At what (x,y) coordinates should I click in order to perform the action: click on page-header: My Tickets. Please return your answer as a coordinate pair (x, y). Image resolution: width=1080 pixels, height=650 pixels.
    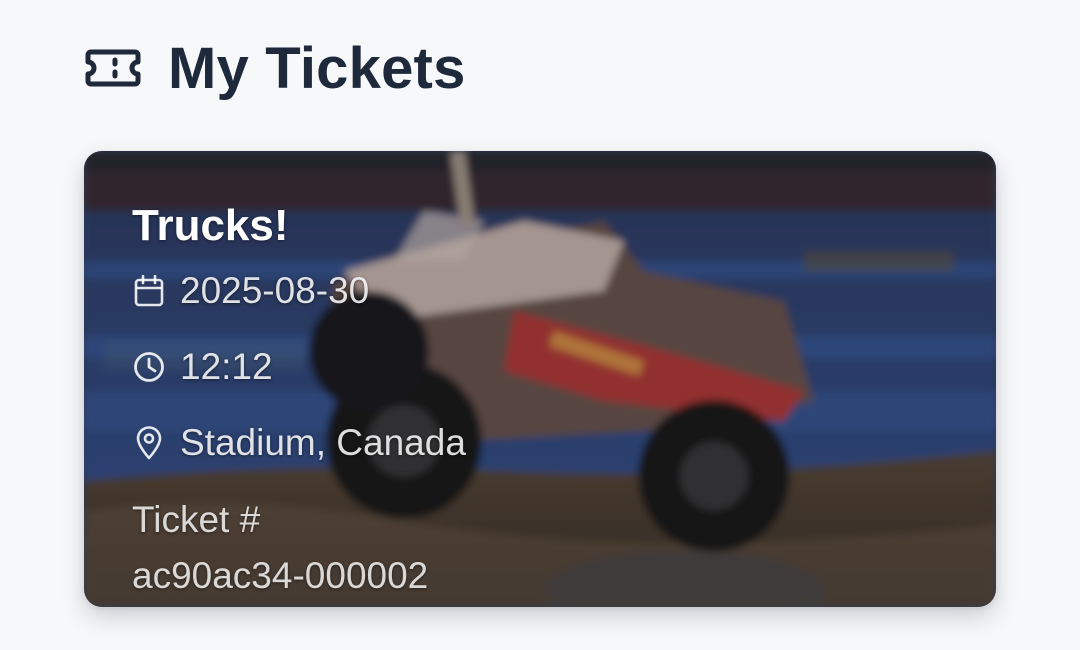
    Looking at the image, I should click on (275, 68).